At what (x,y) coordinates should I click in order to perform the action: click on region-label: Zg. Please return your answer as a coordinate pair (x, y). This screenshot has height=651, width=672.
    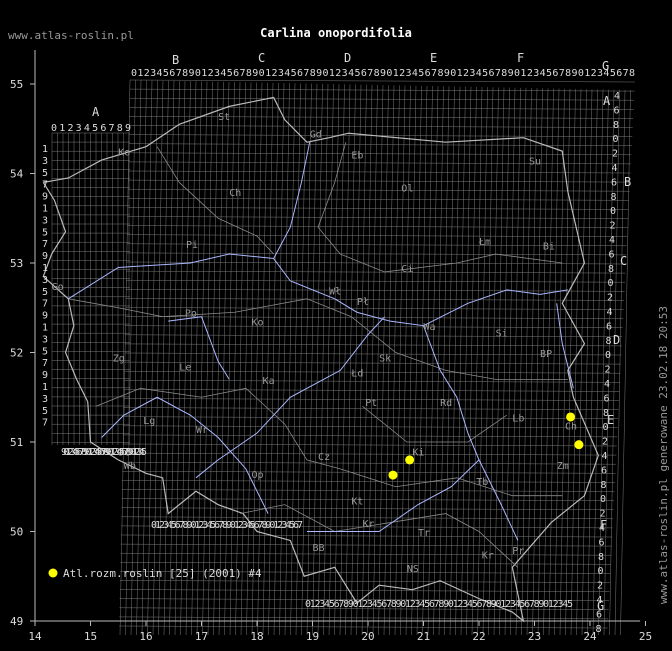
    Looking at the image, I should click on (119, 358).